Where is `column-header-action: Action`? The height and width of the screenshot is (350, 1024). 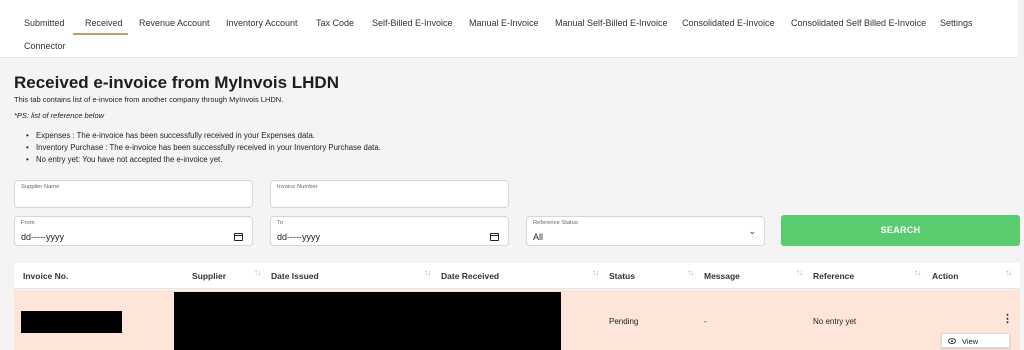 column-header-action: Action is located at coordinates (945, 276).